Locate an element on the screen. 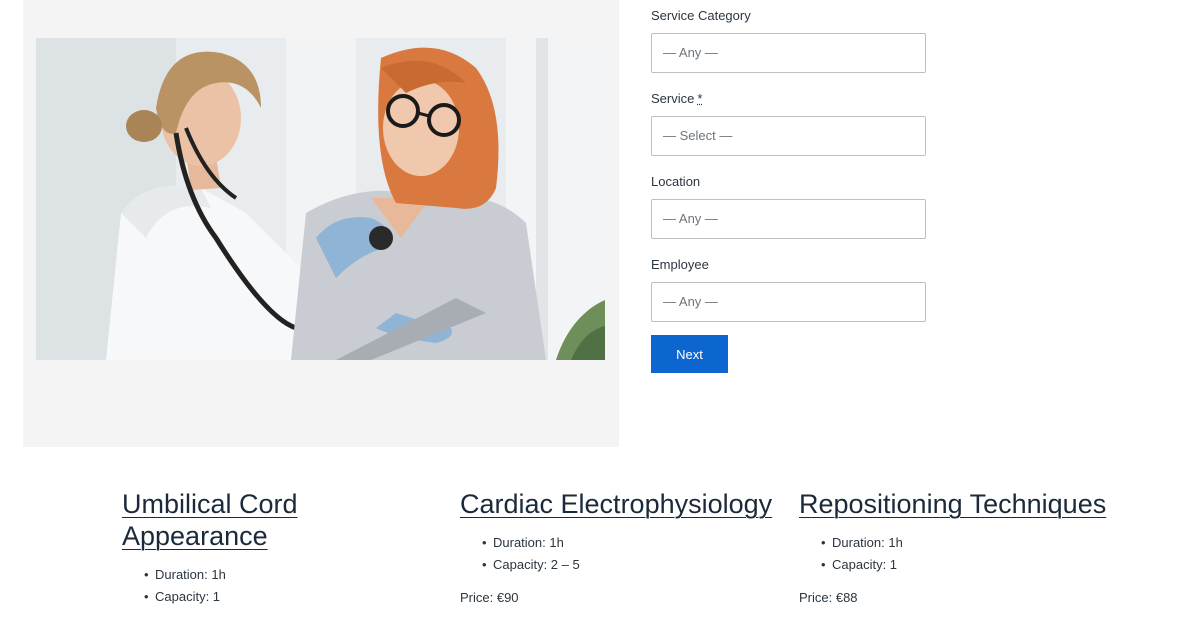 Image resolution: width=1200 pixels, height=621 pixels. employee-field: Employee — Any — is located at coordinates (789, 289).